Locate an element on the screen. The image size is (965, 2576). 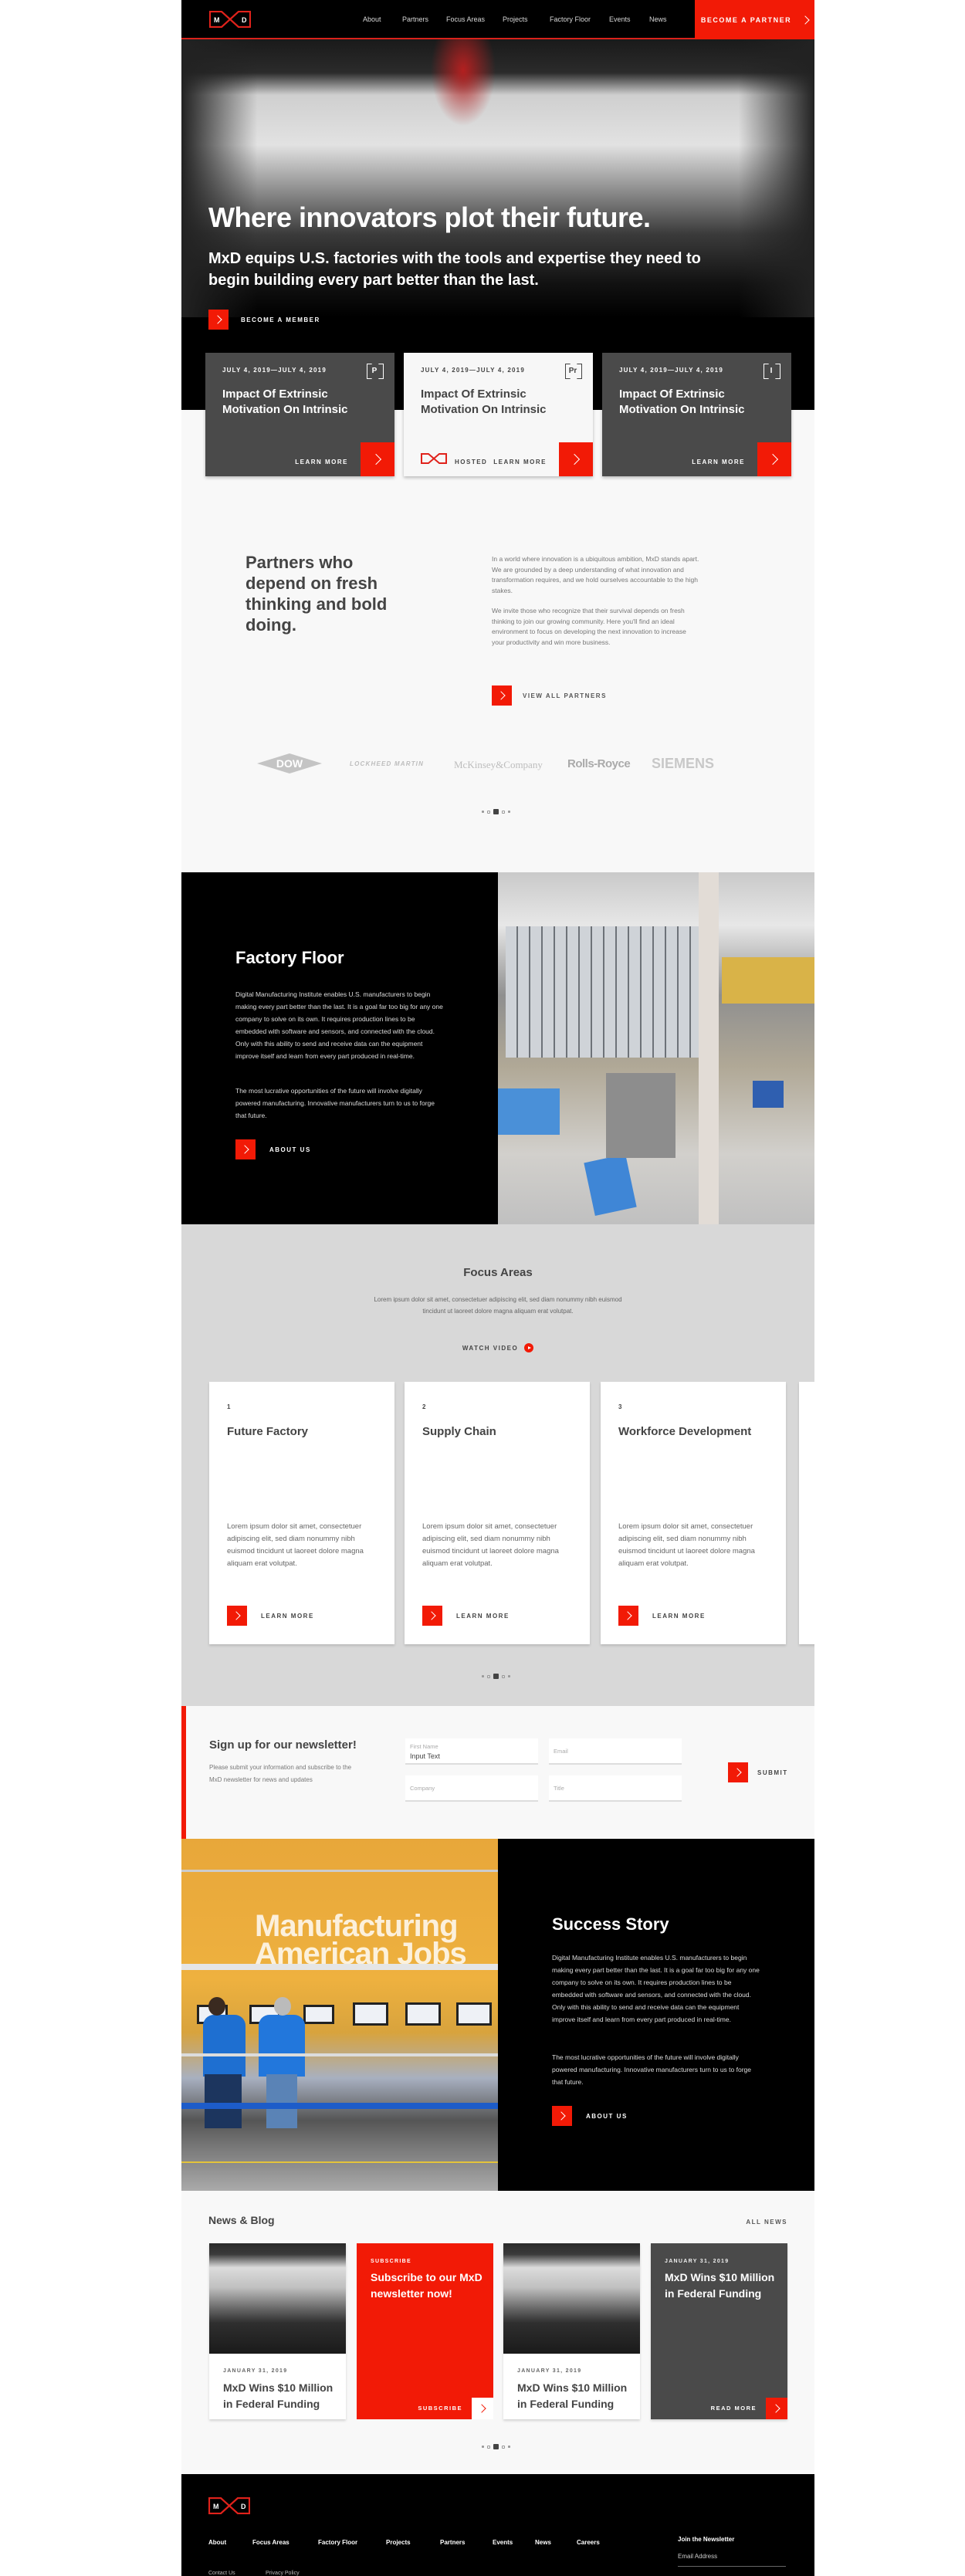
factory-floor-photo is located at coordinates (656, 1048).